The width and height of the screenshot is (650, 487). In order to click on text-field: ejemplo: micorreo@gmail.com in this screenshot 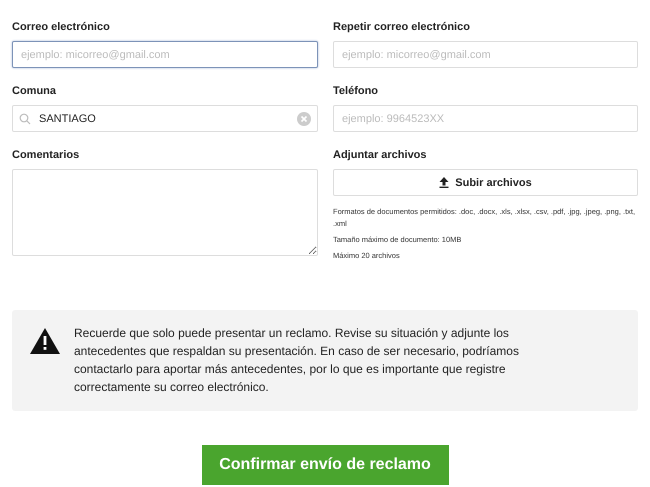, I will do `click(165, 54)`.